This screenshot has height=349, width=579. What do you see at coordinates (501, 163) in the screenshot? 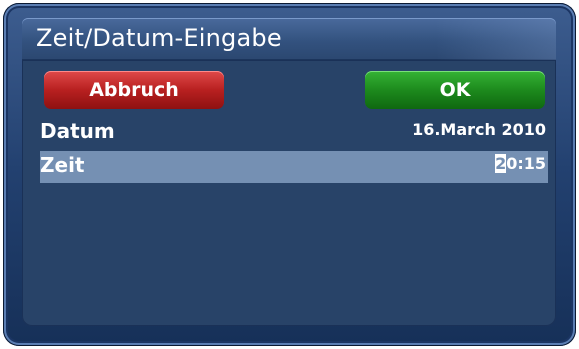
I see `text-cursor: 2` at bounding box center [501, 163].